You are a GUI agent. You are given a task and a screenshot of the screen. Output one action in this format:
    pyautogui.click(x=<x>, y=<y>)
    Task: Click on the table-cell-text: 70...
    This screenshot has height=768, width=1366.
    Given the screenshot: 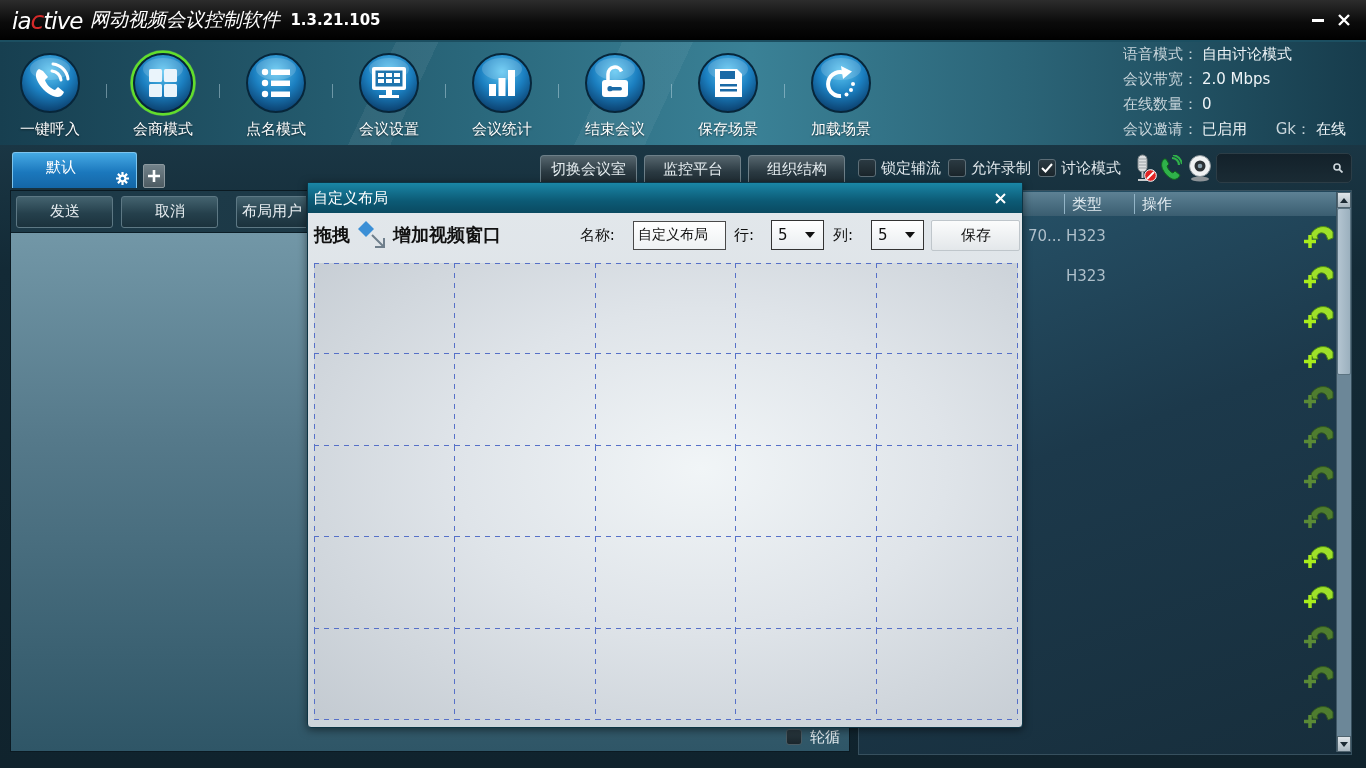 What is the action you would take?
    pyautogui.click(x=1045, y=236)
    